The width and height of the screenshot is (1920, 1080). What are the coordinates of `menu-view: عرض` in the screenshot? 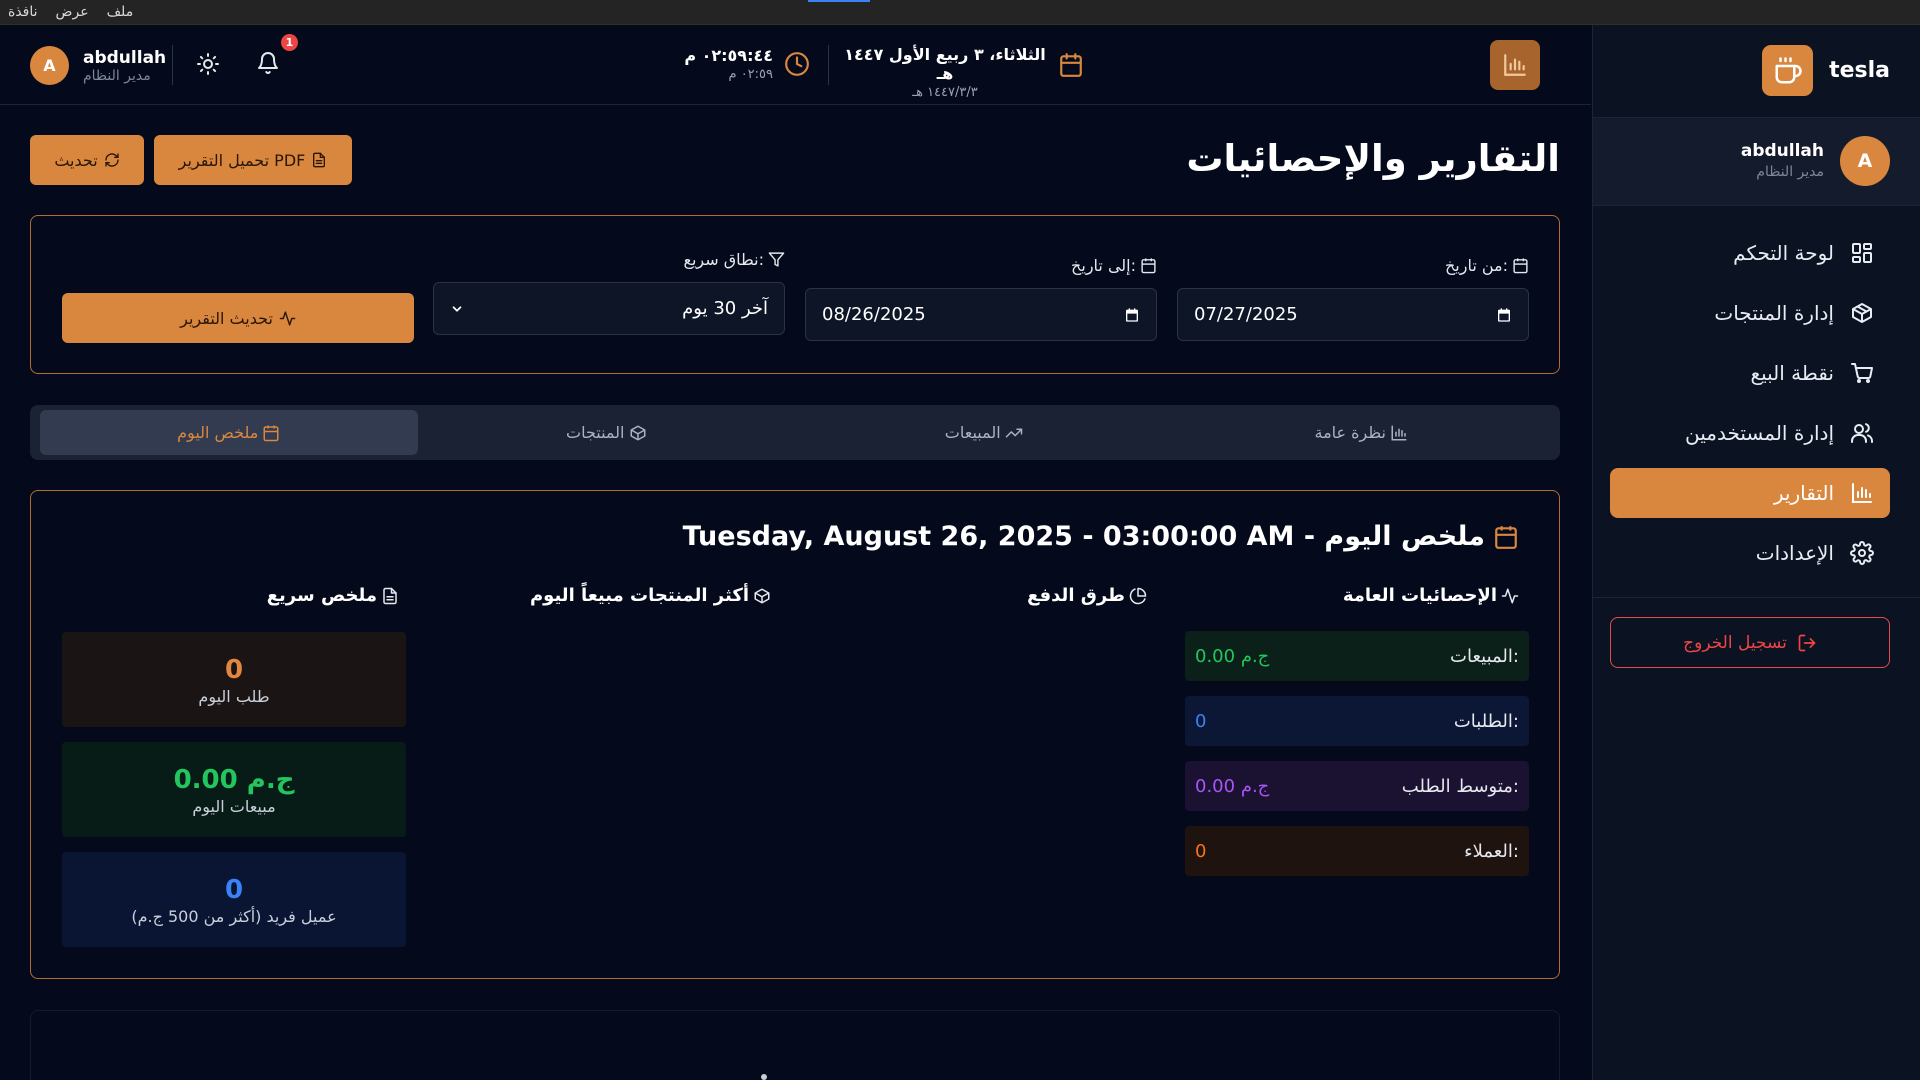 It's located at (72, 12).